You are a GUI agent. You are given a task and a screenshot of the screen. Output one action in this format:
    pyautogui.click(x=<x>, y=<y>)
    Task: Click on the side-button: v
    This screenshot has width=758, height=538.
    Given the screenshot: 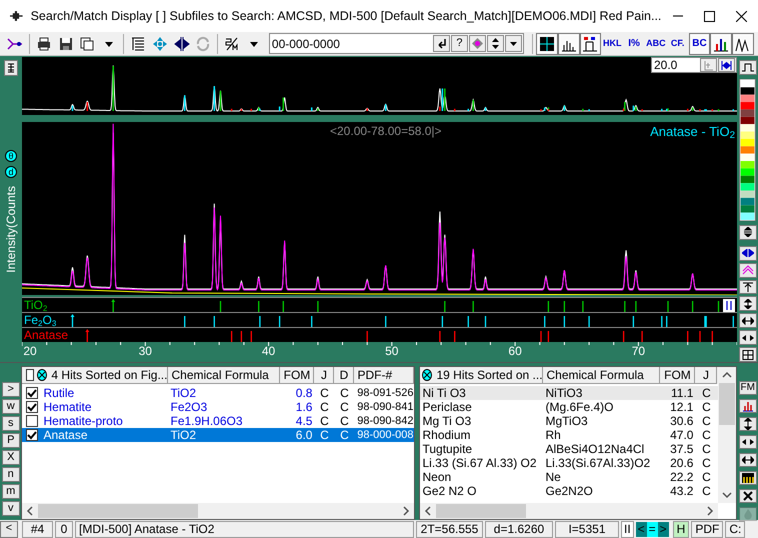 What is the action you would take?
    pyautogui.click(x=11, y=508)
    